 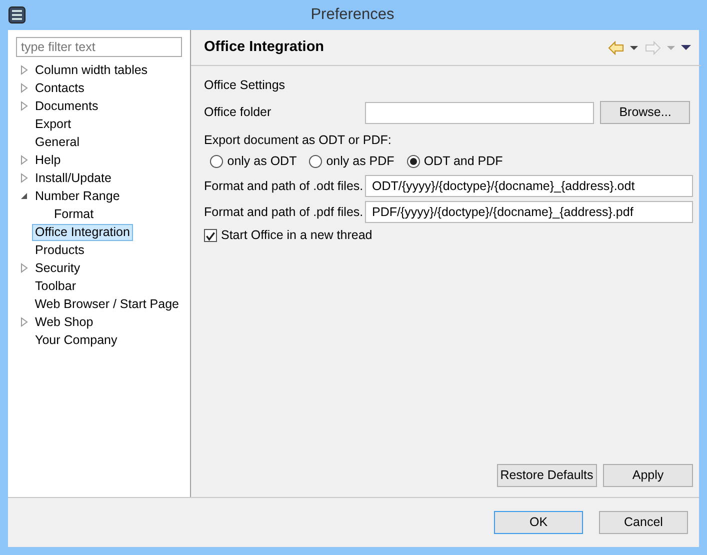 I want to click on ok-button: OK, so click(x=538, y=522).